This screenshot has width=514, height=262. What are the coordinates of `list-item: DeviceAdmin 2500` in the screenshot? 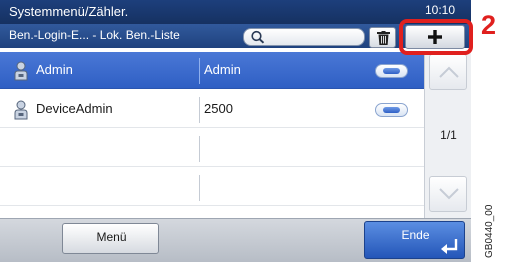 It's located at (212, 109).